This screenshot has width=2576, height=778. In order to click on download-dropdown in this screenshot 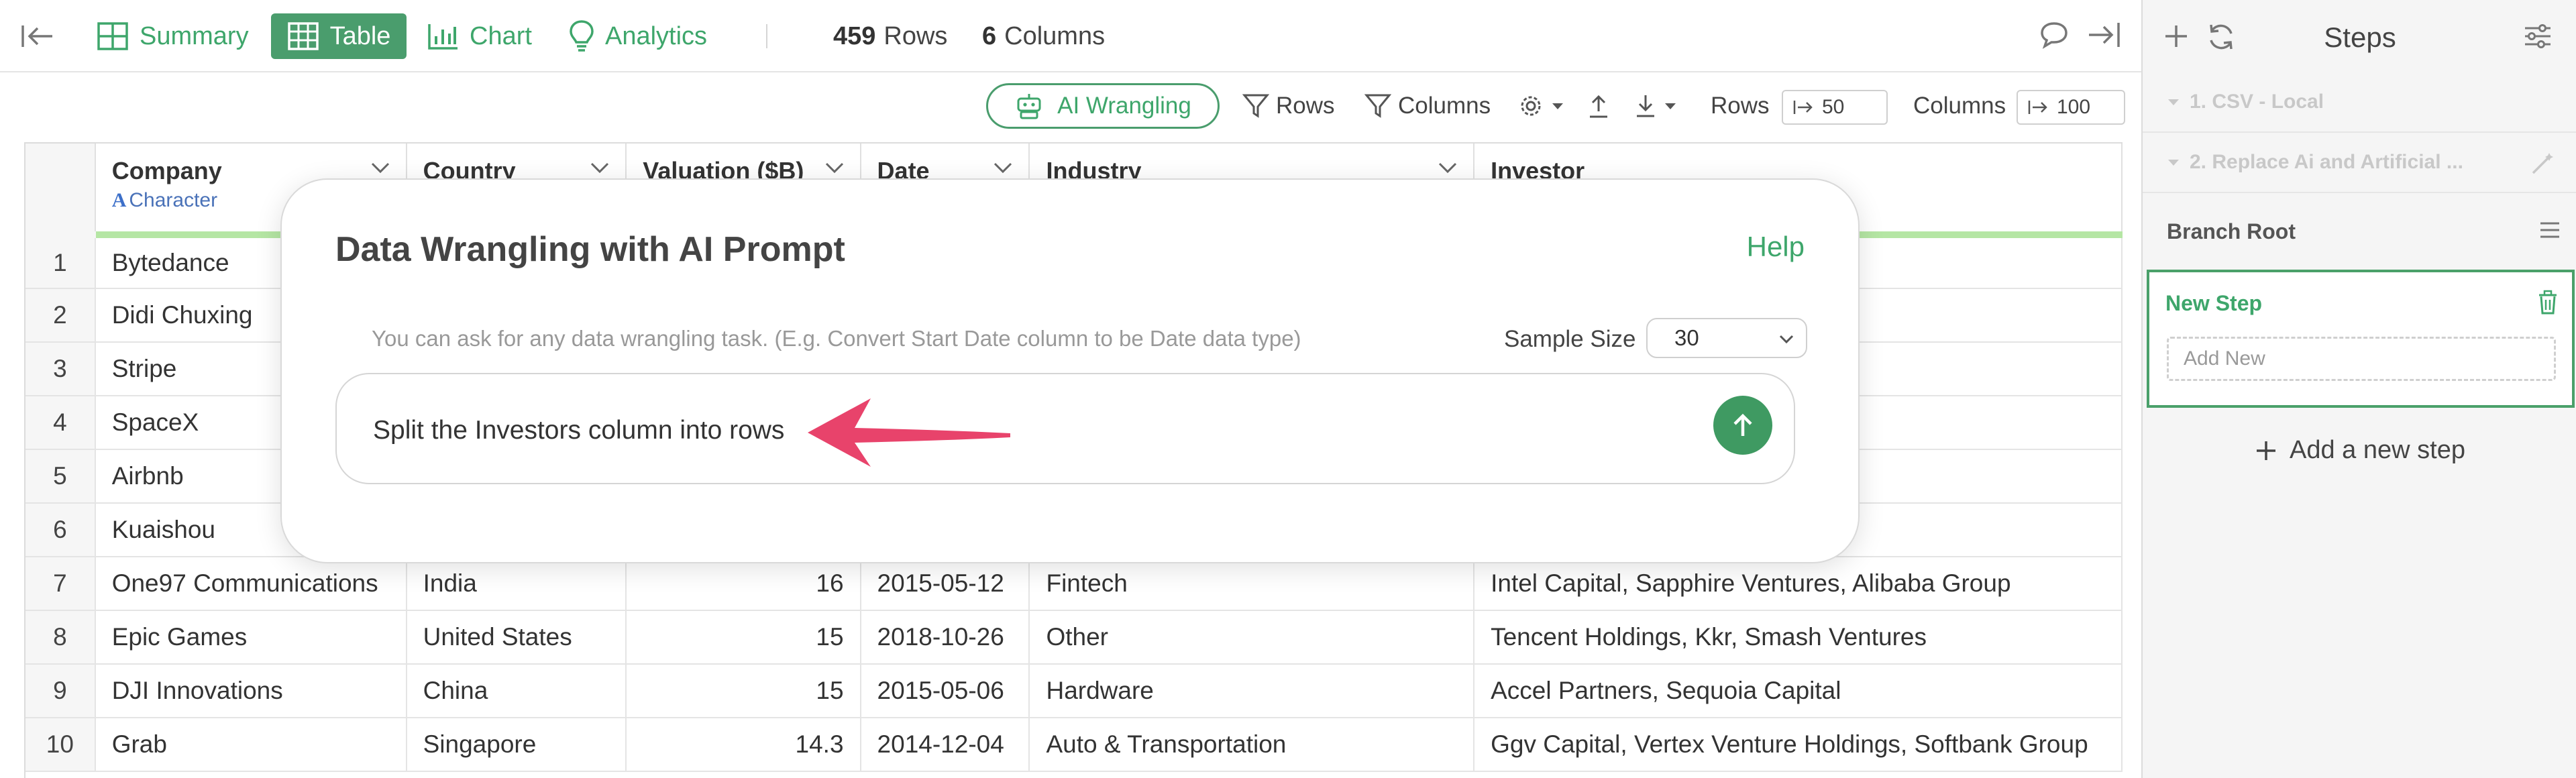, I will do `click(1659, 106)`.